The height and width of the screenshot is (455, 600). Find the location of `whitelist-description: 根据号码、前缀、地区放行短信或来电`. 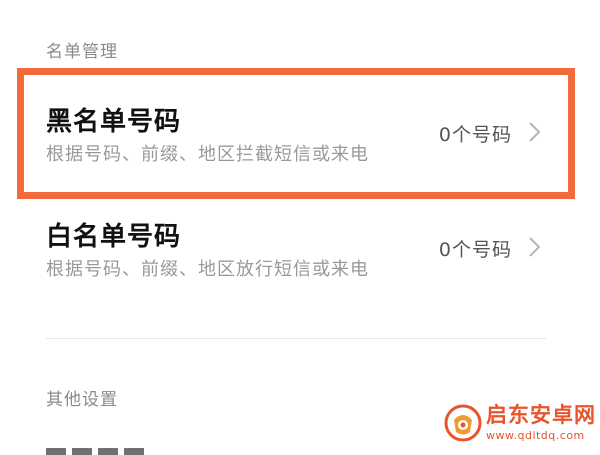

whitelist-description: 根据号码、前缀、地区放行短信或来电 is located at coordinates (207, 269).